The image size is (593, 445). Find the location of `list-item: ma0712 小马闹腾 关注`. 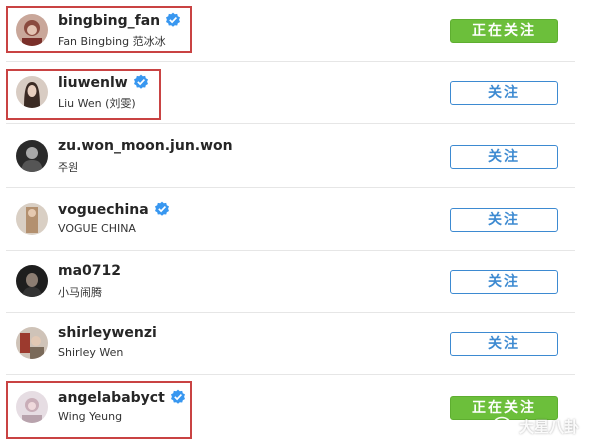

list-item: ma0712 小马闹腾 关注 is located at coordinates (287, 282).